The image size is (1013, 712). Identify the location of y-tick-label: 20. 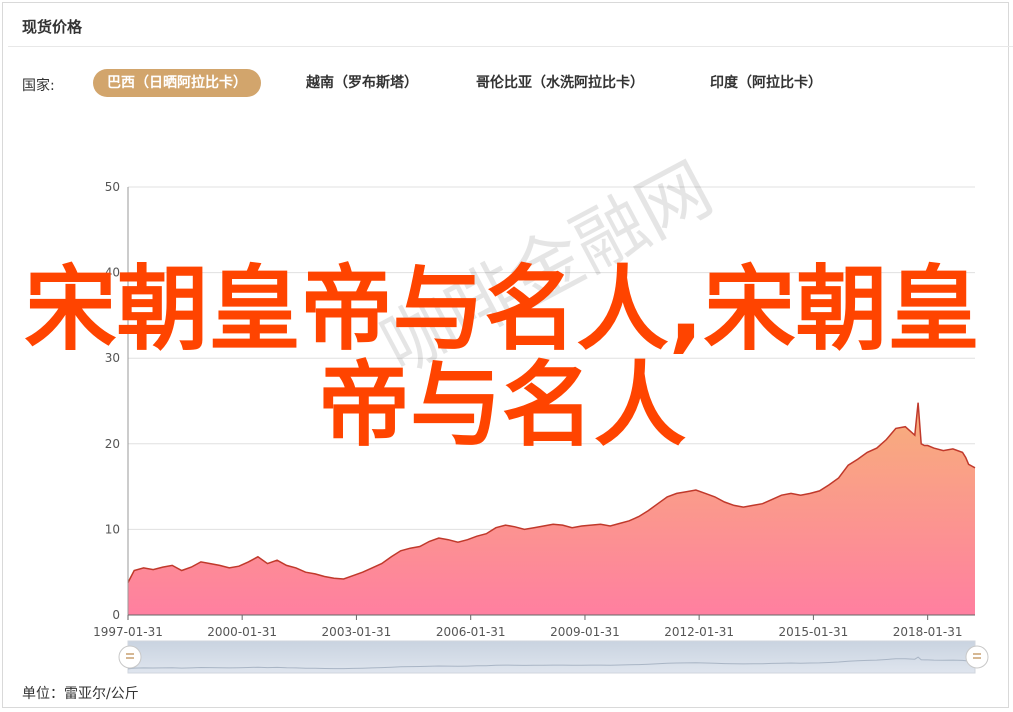
(112, 444).